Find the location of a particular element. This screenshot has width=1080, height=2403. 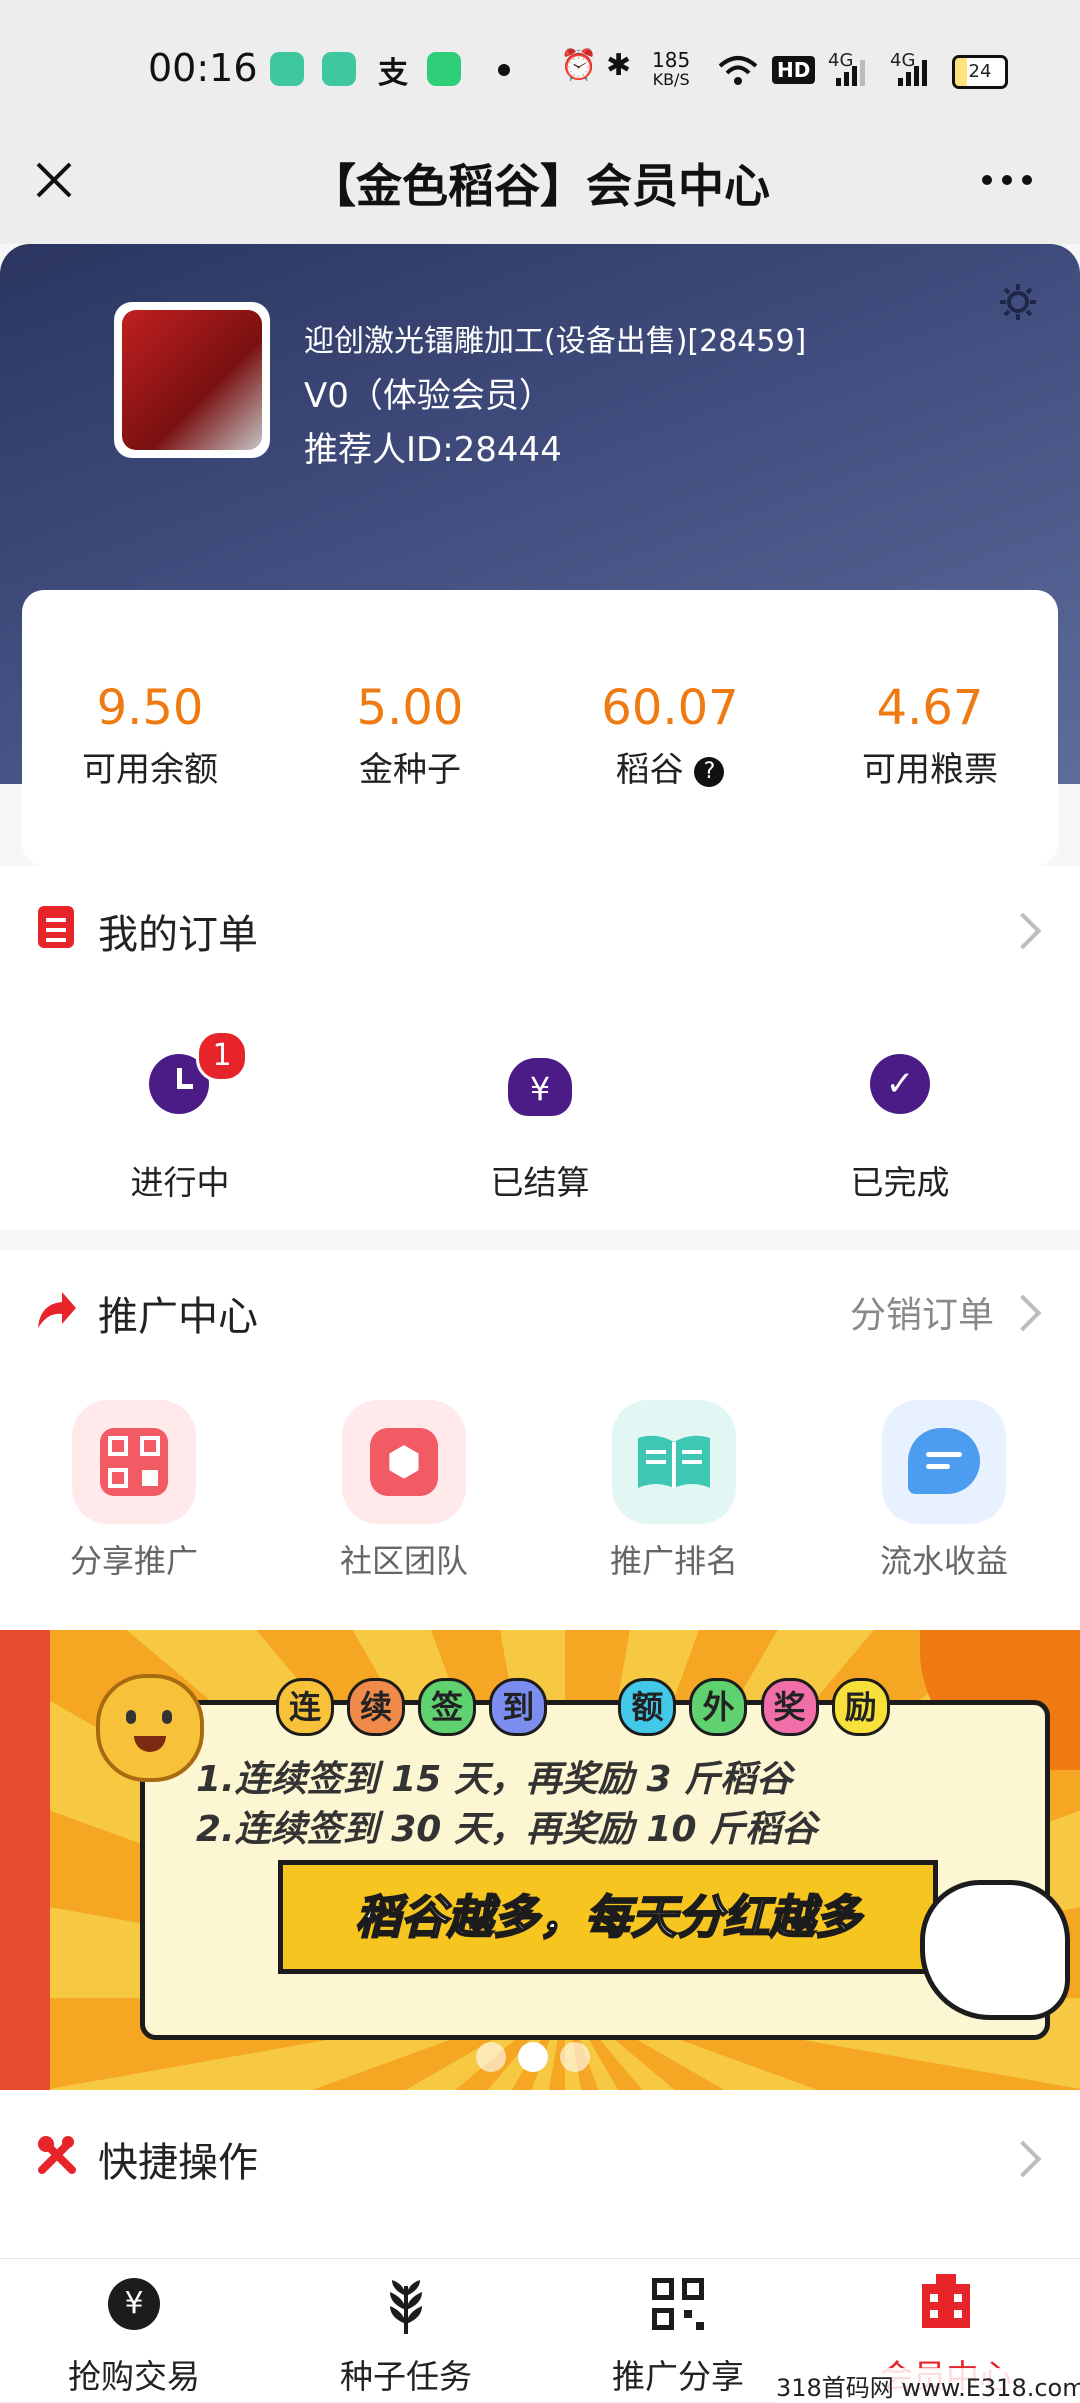

headline-char: 签 is located at coordinates (447, 1707).